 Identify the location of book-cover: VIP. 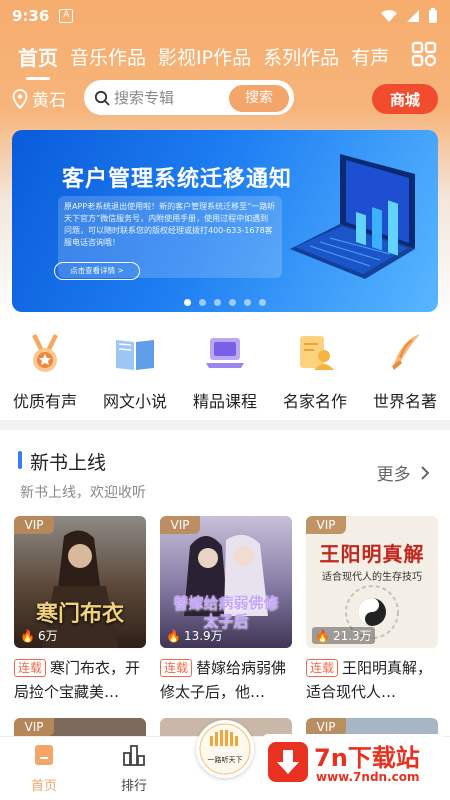
(80, 728).